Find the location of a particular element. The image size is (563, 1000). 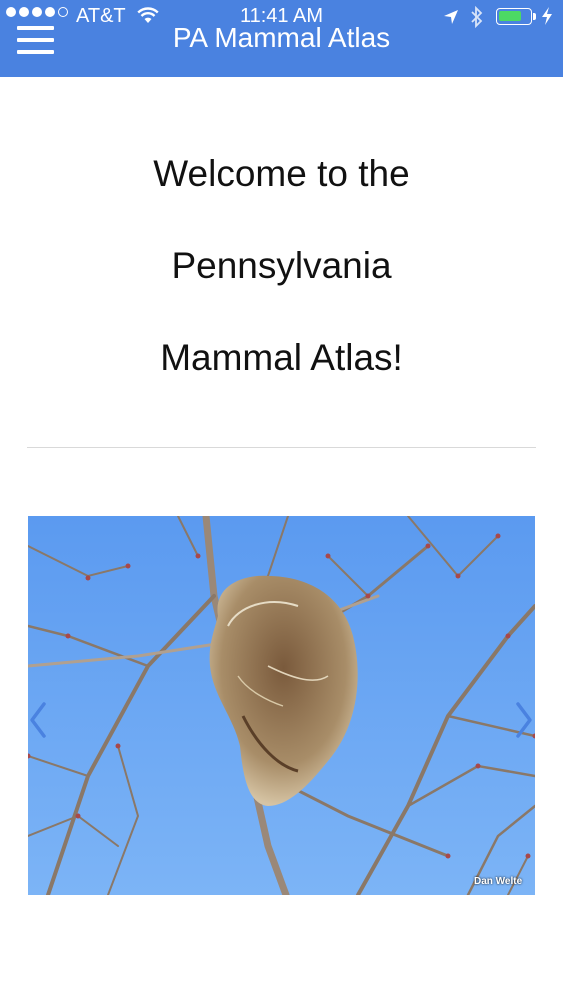

welcome-line-3: Mammal Atlas! is located at coordinates (281, 357).